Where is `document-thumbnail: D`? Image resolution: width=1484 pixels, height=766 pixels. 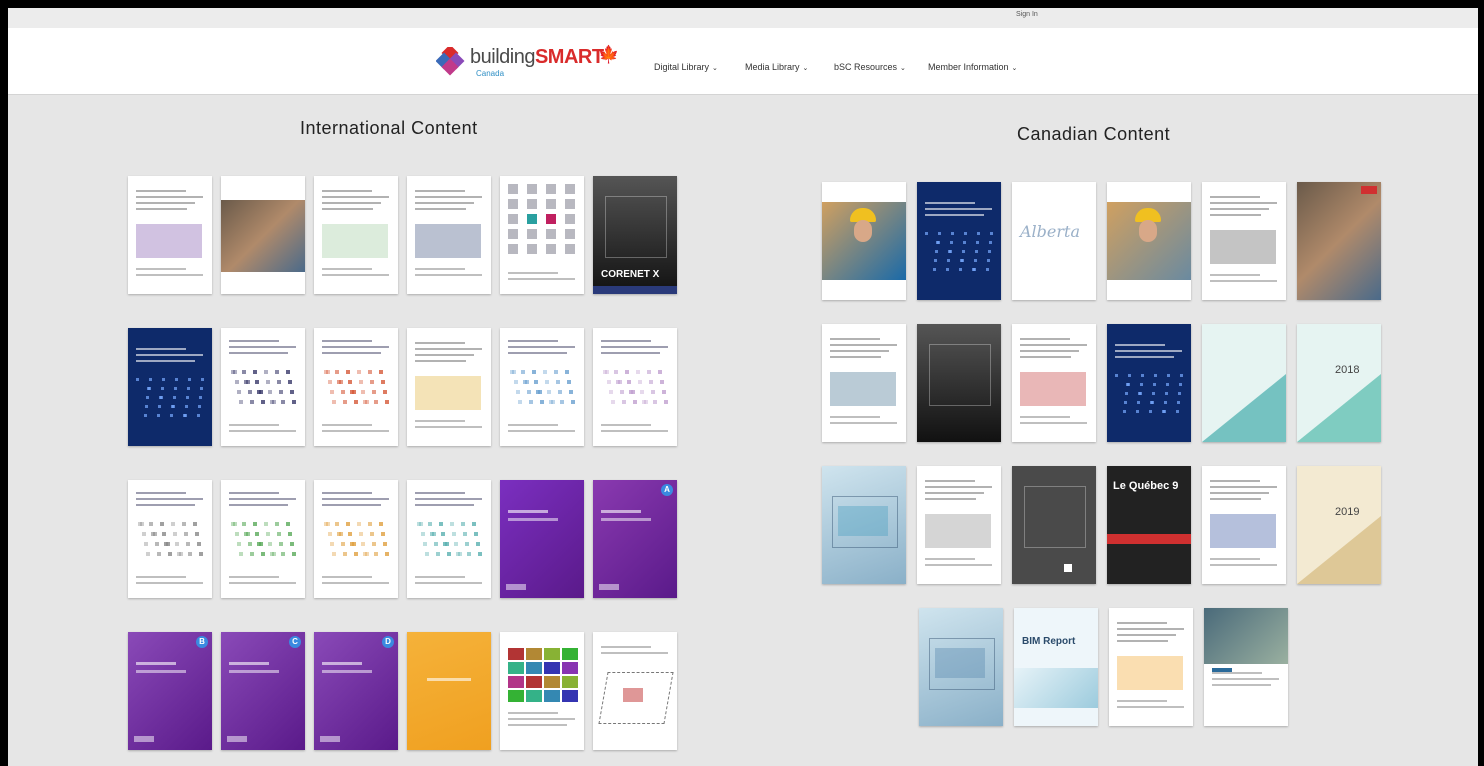
document-thumbnail: D is located at coordinates (356, 691).